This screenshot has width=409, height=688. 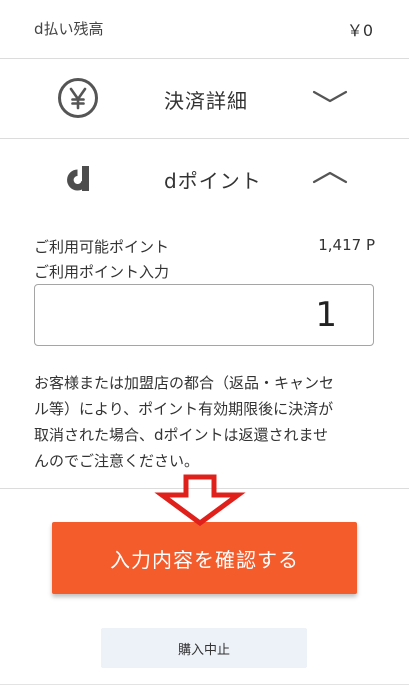 I want to click on available-points-label: ご利用可能ポイント, so click(x=102, y=247).